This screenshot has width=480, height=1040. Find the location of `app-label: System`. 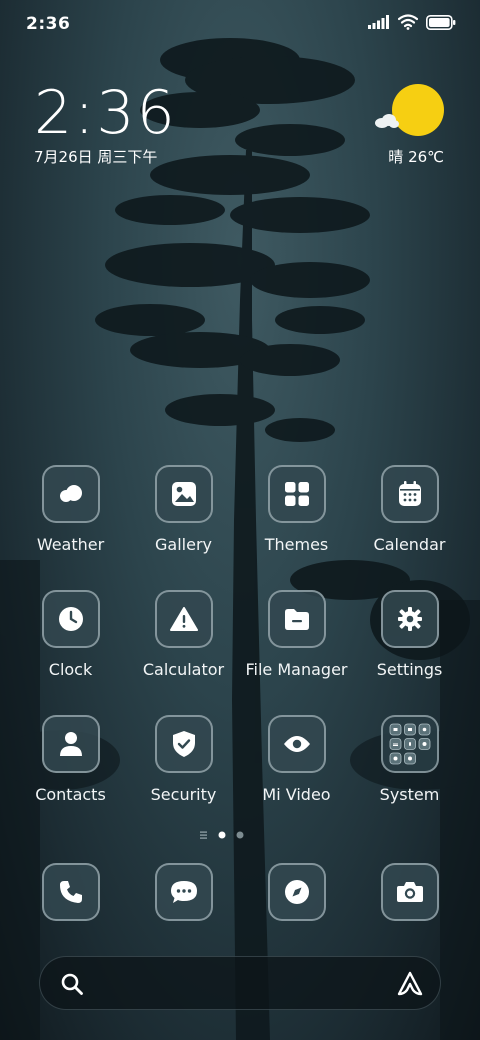

app-label: System is located at coordinates (409, 794).